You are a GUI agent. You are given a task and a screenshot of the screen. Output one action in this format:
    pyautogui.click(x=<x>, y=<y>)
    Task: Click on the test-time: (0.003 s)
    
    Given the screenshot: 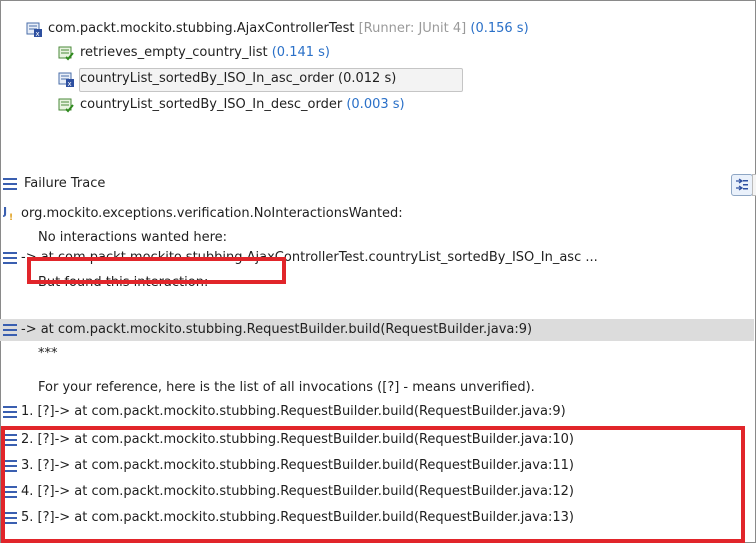 What is the action you would take?
    pyautogui.click(x=375, y=104)
    